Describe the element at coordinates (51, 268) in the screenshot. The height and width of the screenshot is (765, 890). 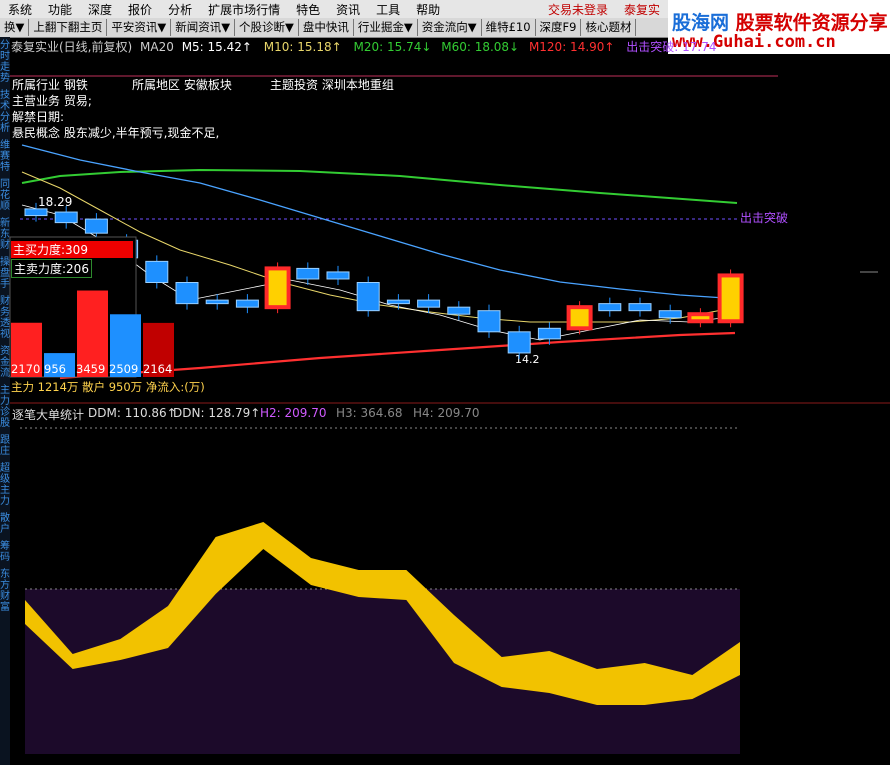
I see `sell-force-label: 主卖力度:206` at that location.